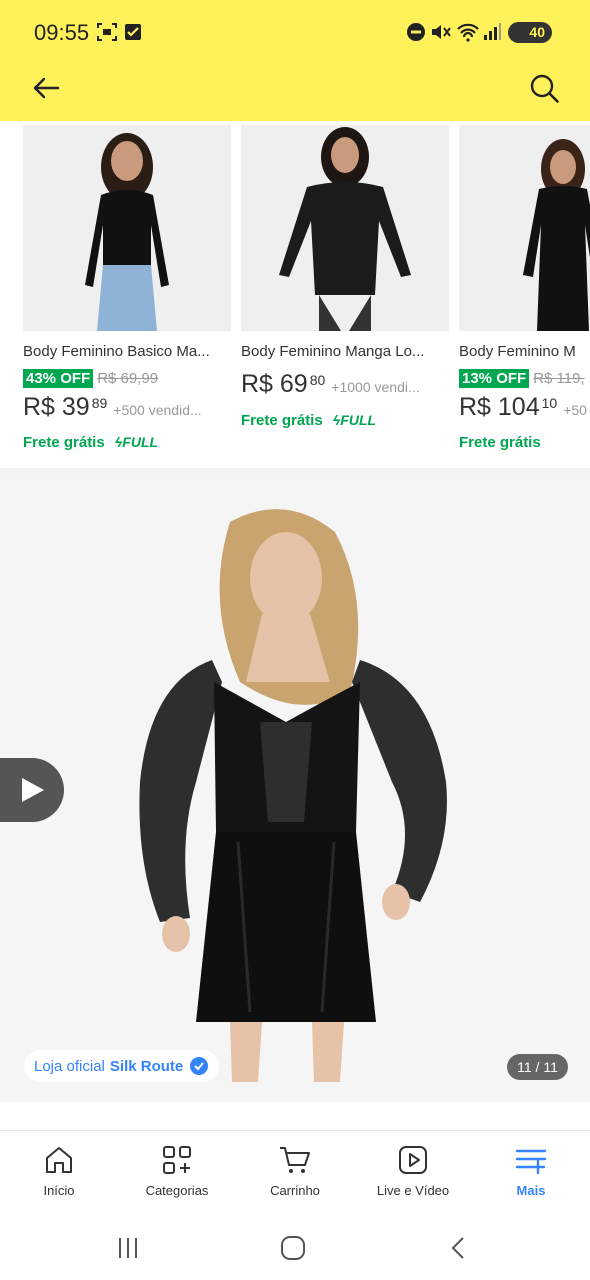  I want to click on top-bar: 09:55 40, so click(295, 60).